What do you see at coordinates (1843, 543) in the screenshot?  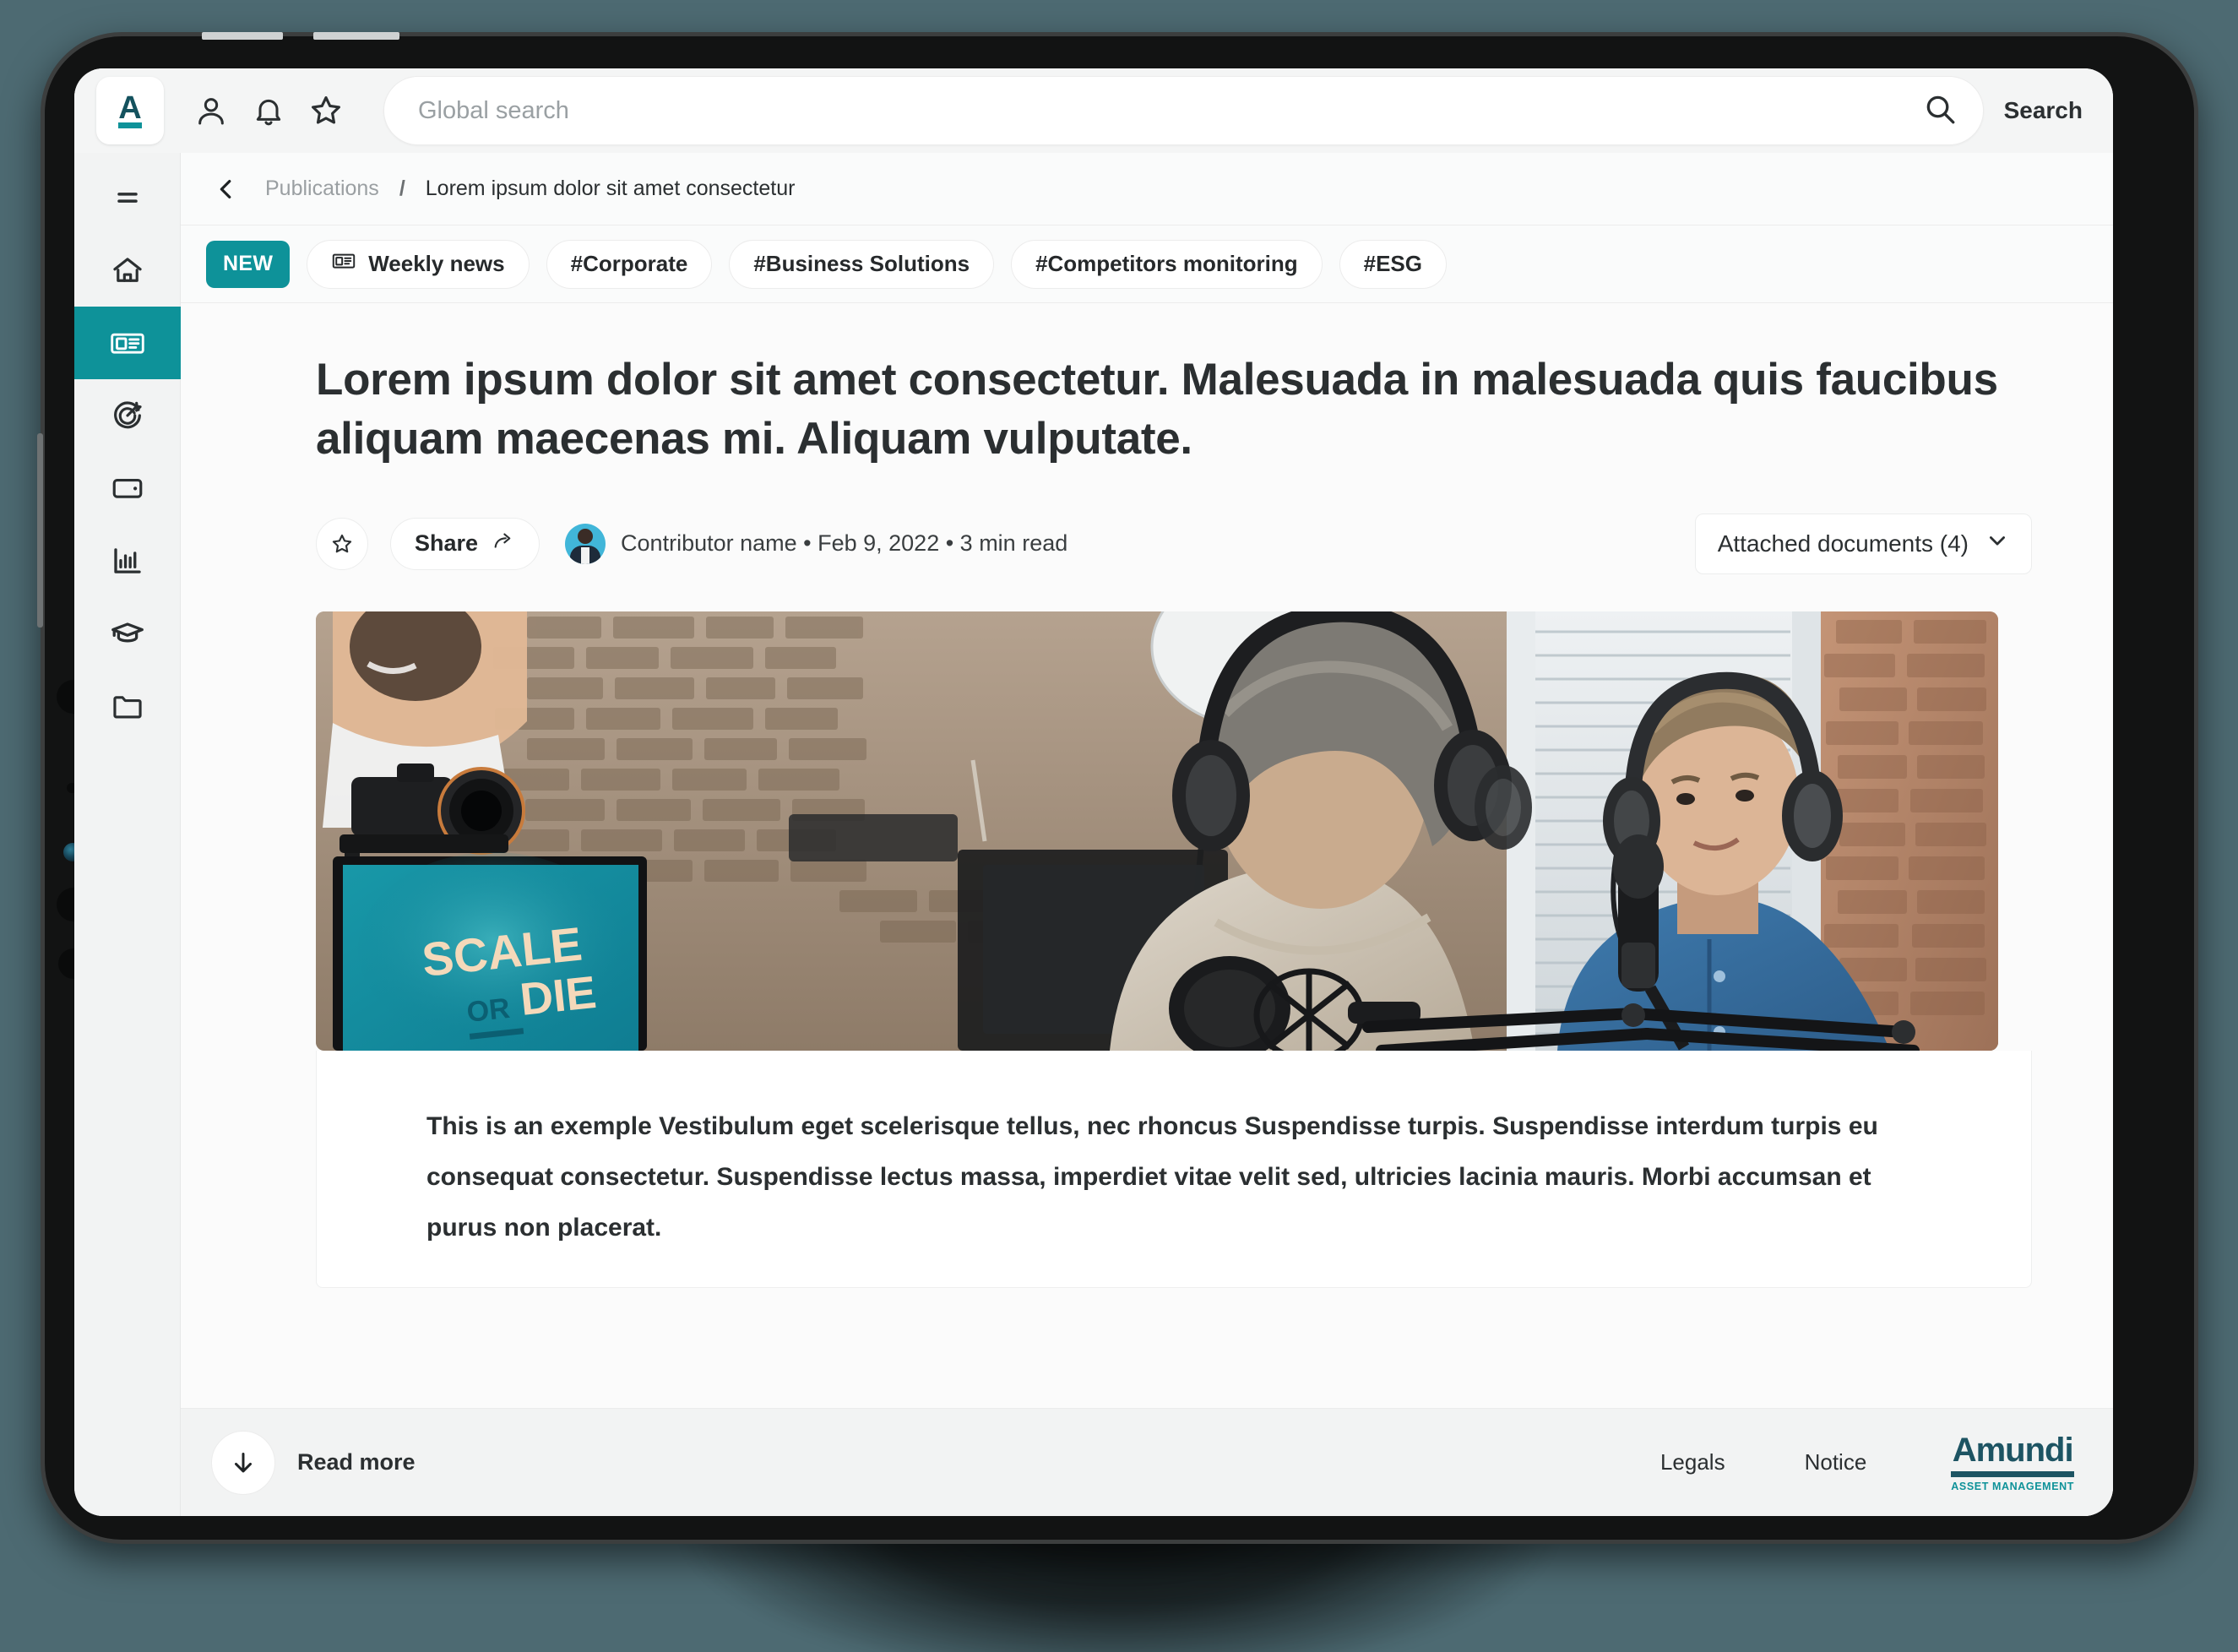 I see `attached-documents-label: Attached documents (4)` at bounding box center [1843, 543].